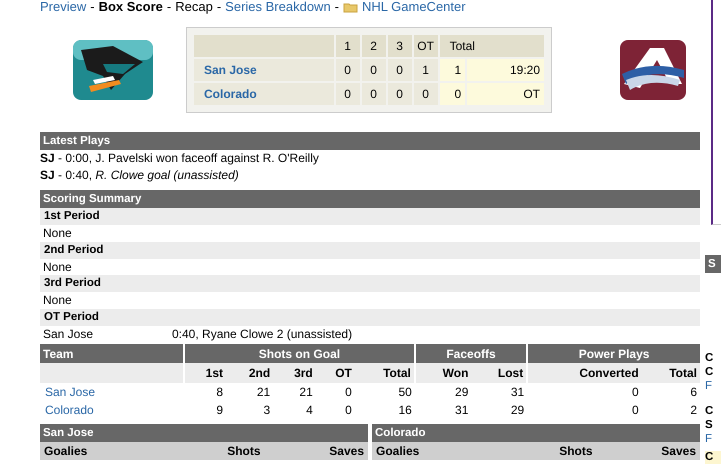  I want to click on column-header: 3, so click(400, 46).